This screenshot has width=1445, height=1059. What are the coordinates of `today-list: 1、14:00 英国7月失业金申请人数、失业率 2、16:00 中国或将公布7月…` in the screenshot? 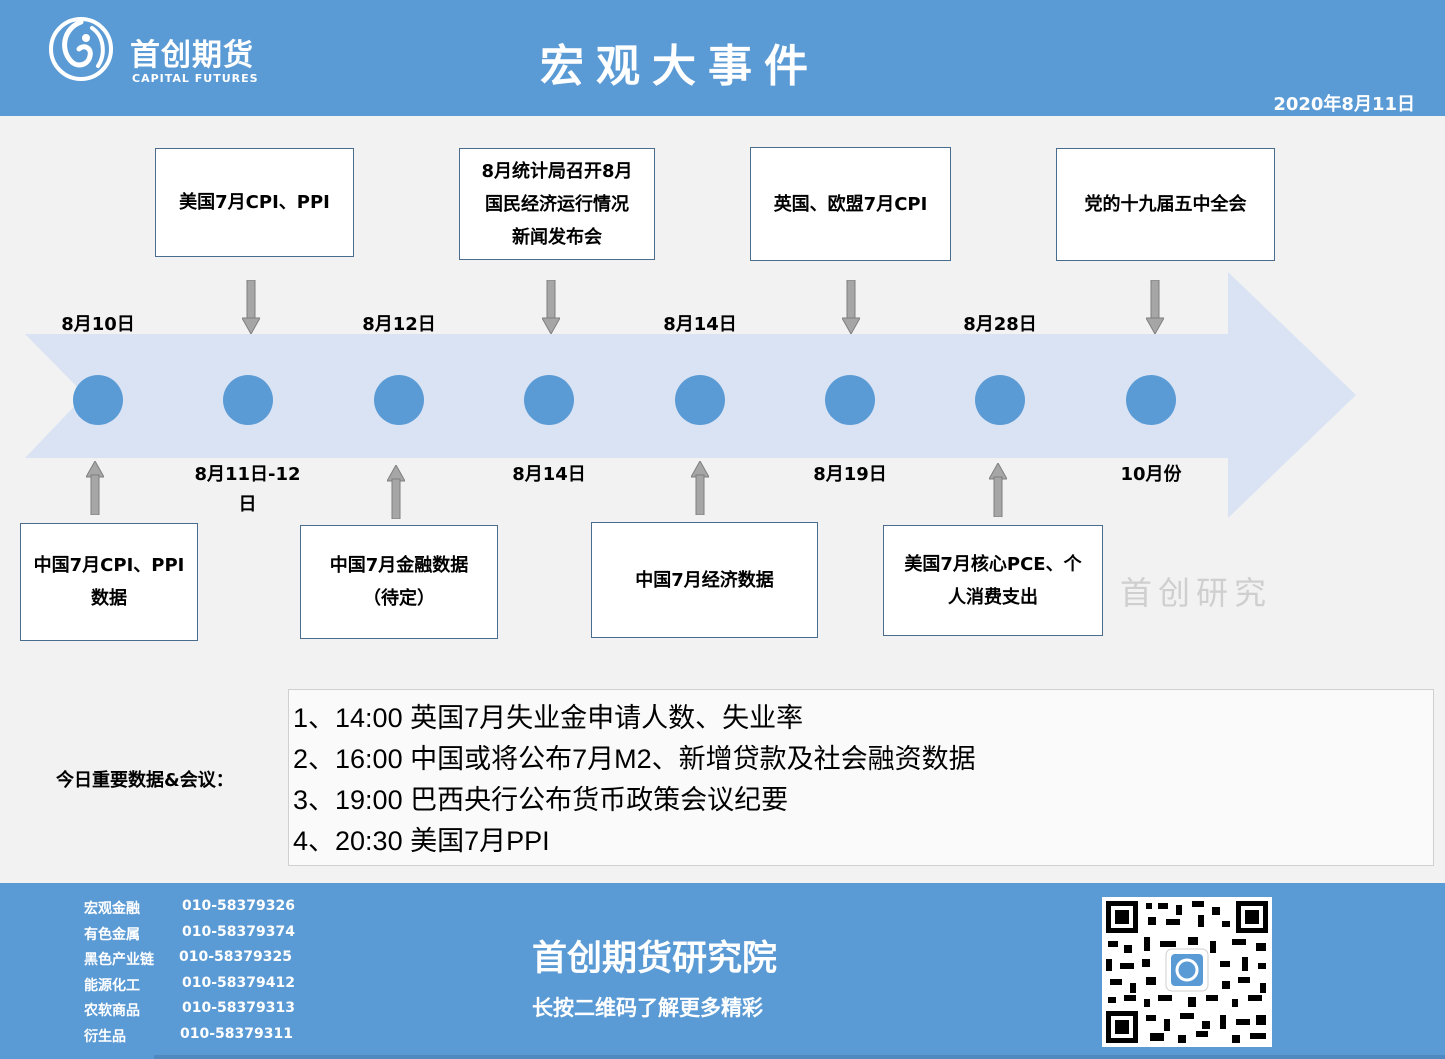 It's located at (861, 777).